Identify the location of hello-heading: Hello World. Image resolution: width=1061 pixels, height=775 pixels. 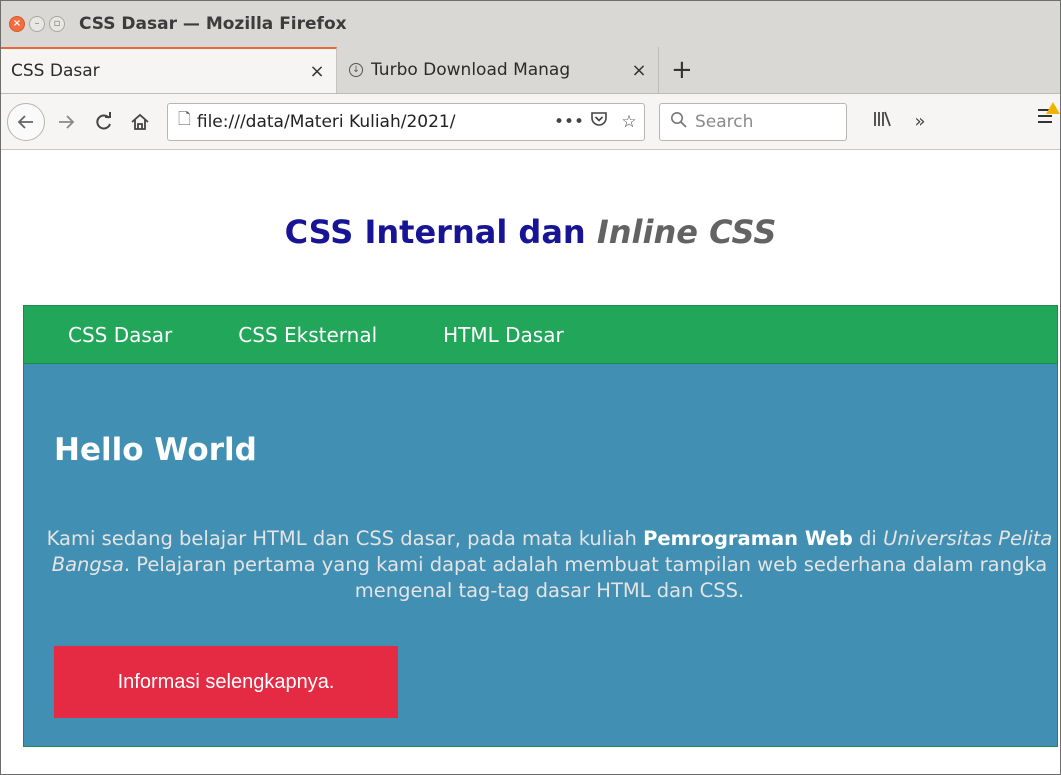
(155, 450).